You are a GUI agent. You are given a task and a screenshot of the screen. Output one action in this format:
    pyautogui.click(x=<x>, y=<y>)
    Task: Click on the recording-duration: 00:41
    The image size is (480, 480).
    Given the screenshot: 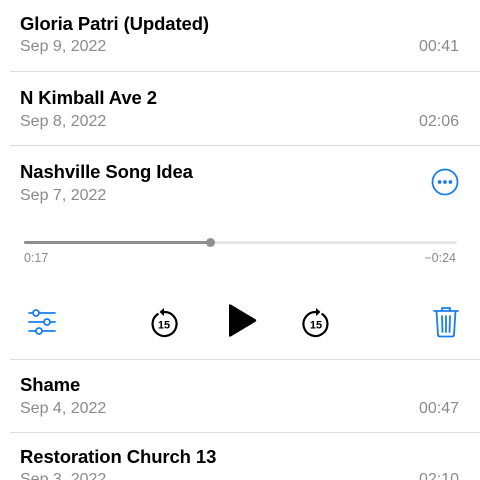 What is the action you would take?
    pyautogui.click(x=438, y=46)
    